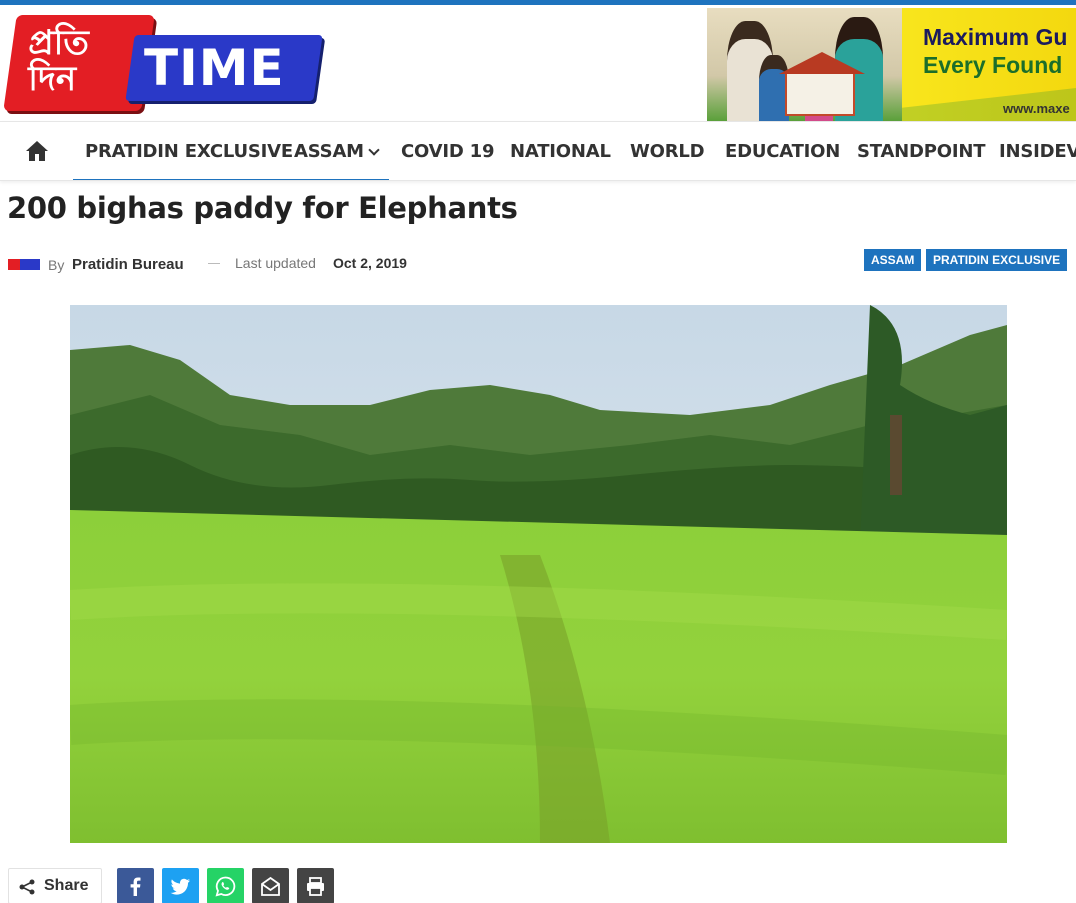 This screenshot has width=1076, height=903. I want to click on byline-prefix: By, so click(56, 265).